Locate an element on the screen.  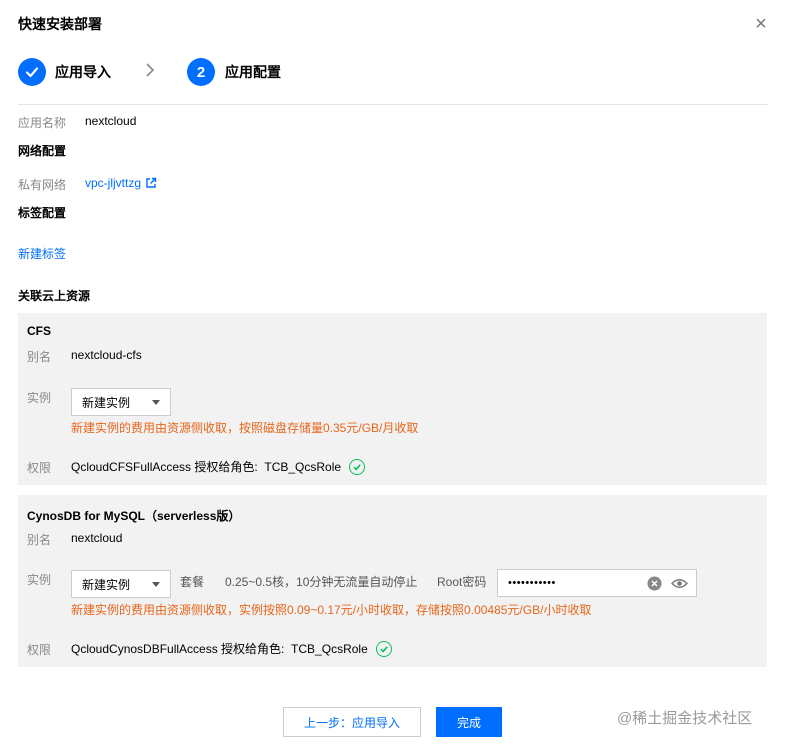
step-2-label: 应用配置 is located at coordinates (253, 72).